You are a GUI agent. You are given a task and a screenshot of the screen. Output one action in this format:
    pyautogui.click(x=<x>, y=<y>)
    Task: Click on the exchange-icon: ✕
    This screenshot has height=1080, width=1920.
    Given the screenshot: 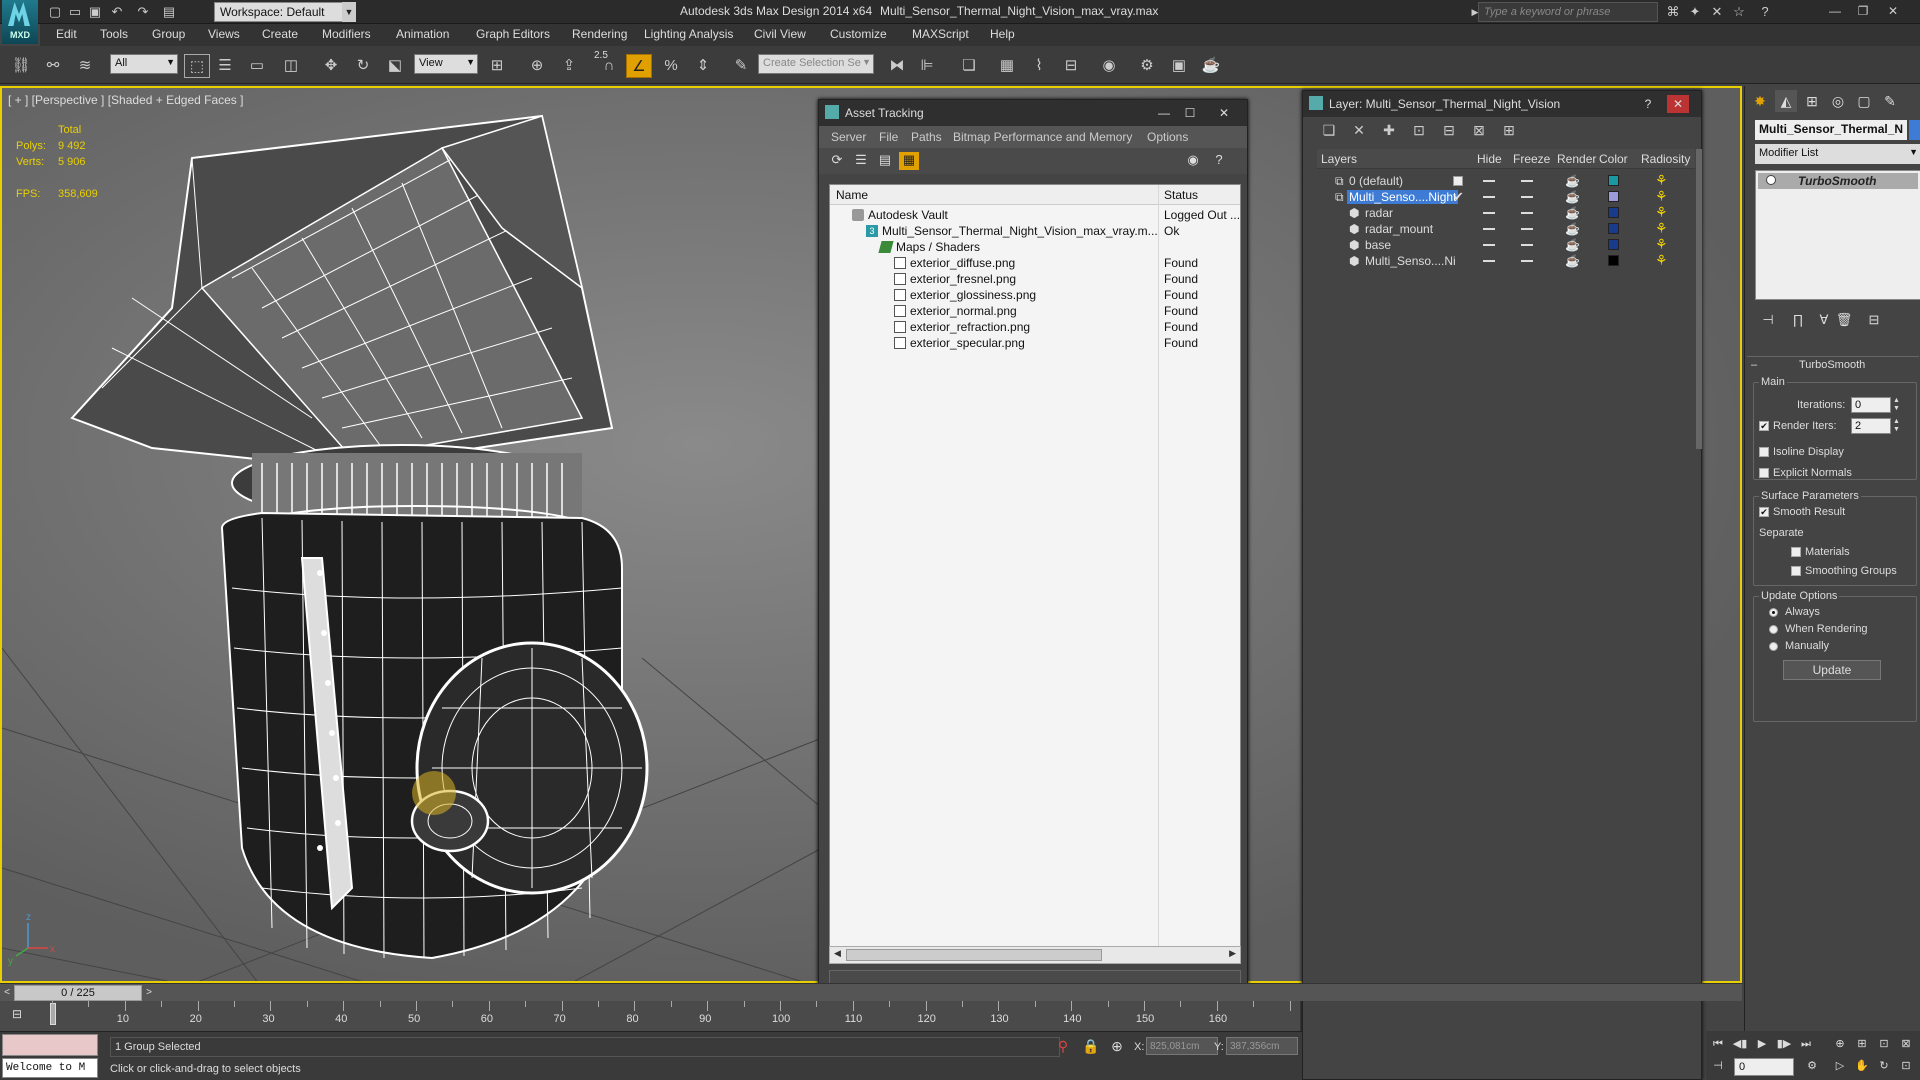 What is the action you would take?
    pyautogui.click(x=1717, y=12)
    